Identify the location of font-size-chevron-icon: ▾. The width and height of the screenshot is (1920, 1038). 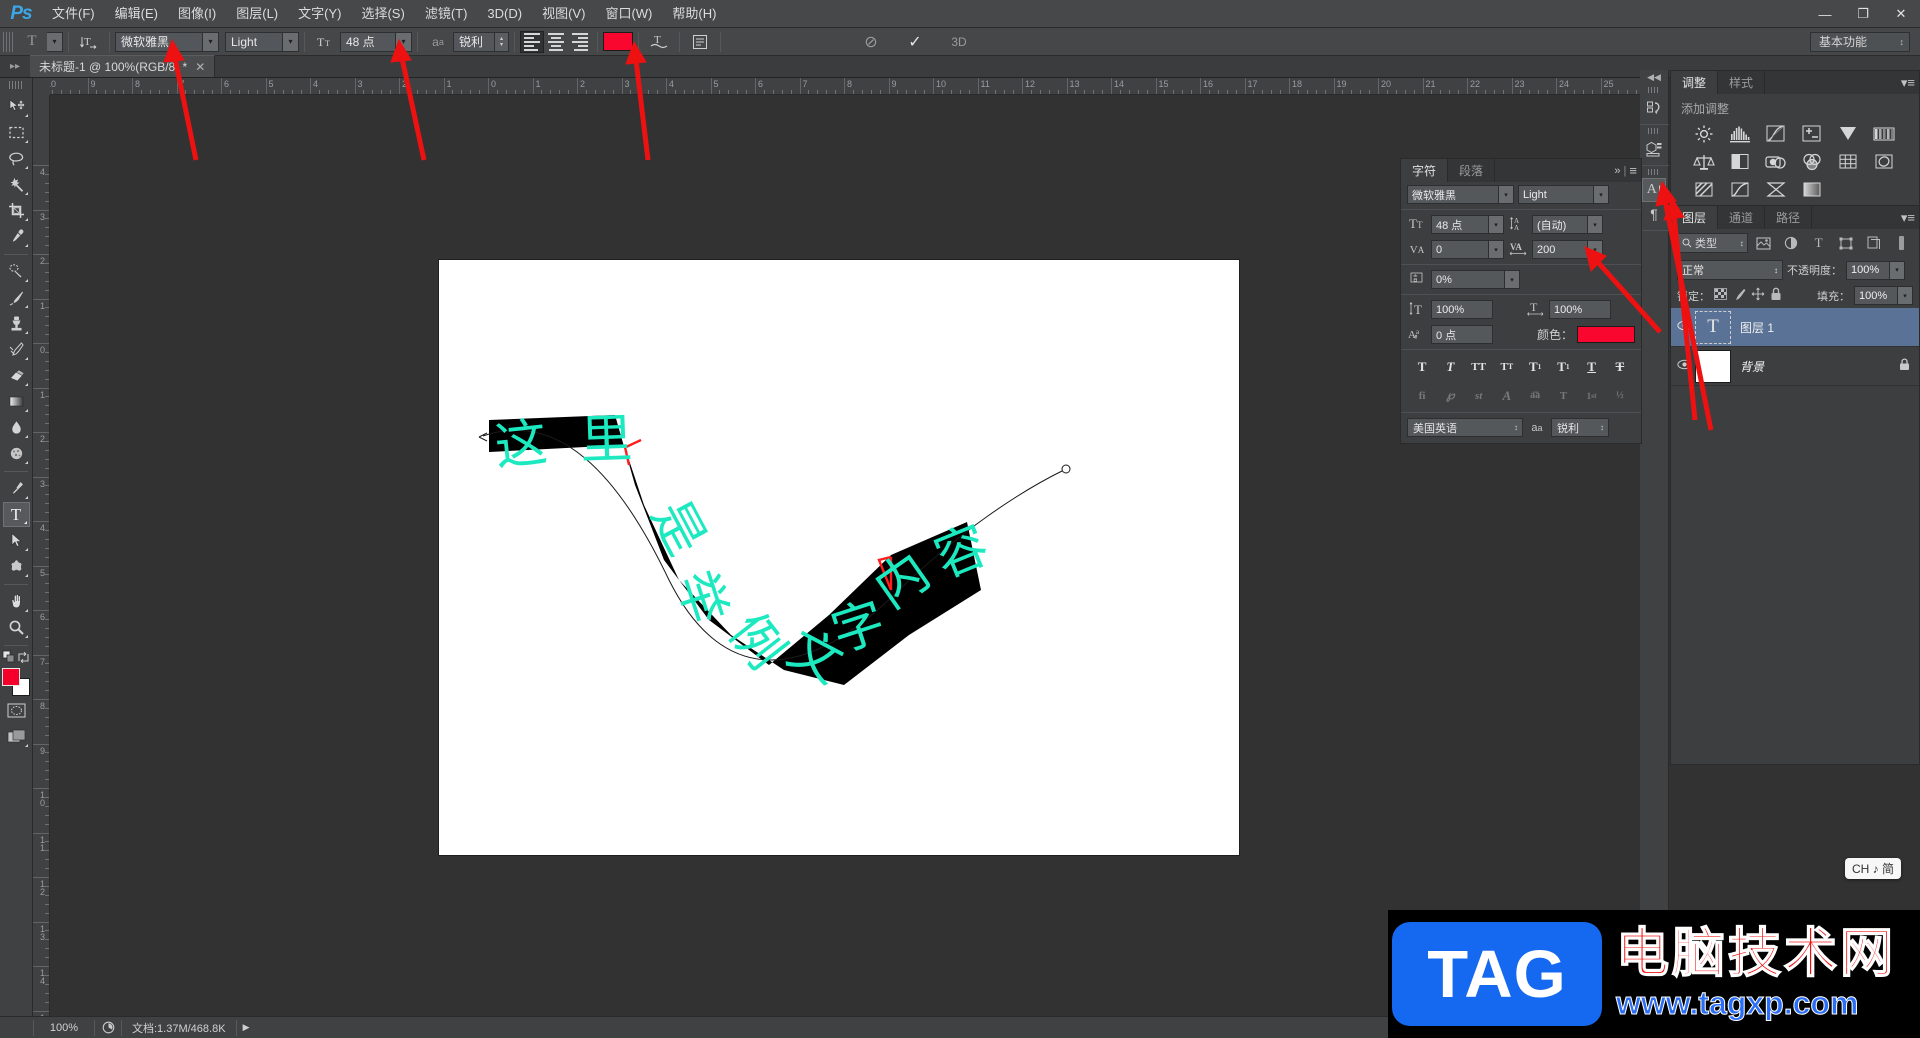
(404, 41).